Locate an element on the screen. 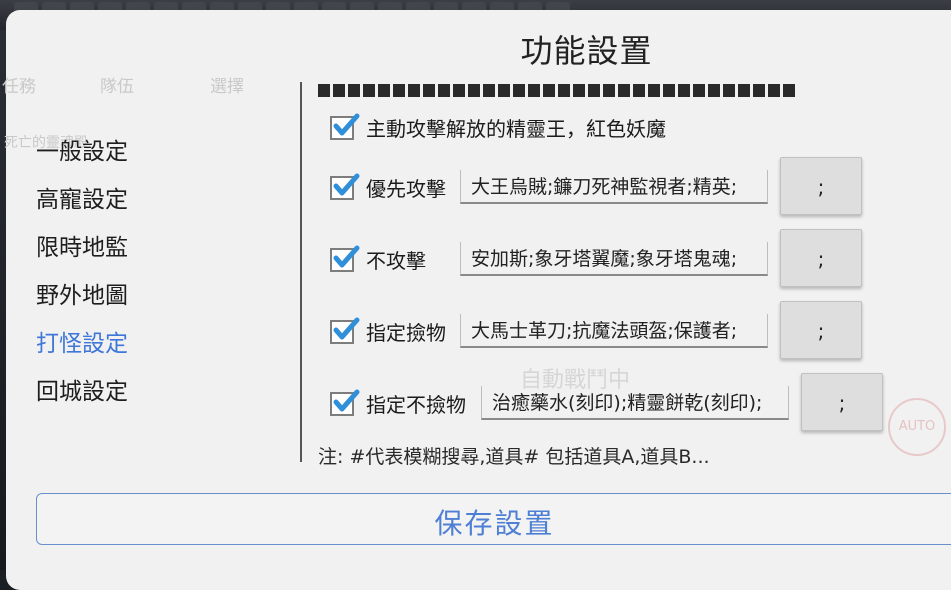 The height and width of the screenshot is (590, 951). priority-attack-input is located at coordinates (614, 185).